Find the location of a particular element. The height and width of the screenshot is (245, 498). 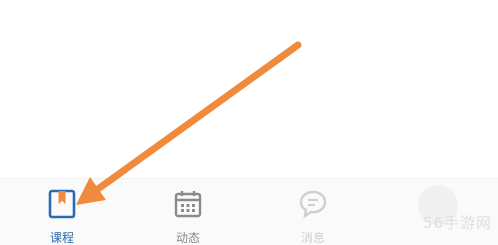

nav-tab-messages: 消息 is located at coordinates (313, 212).